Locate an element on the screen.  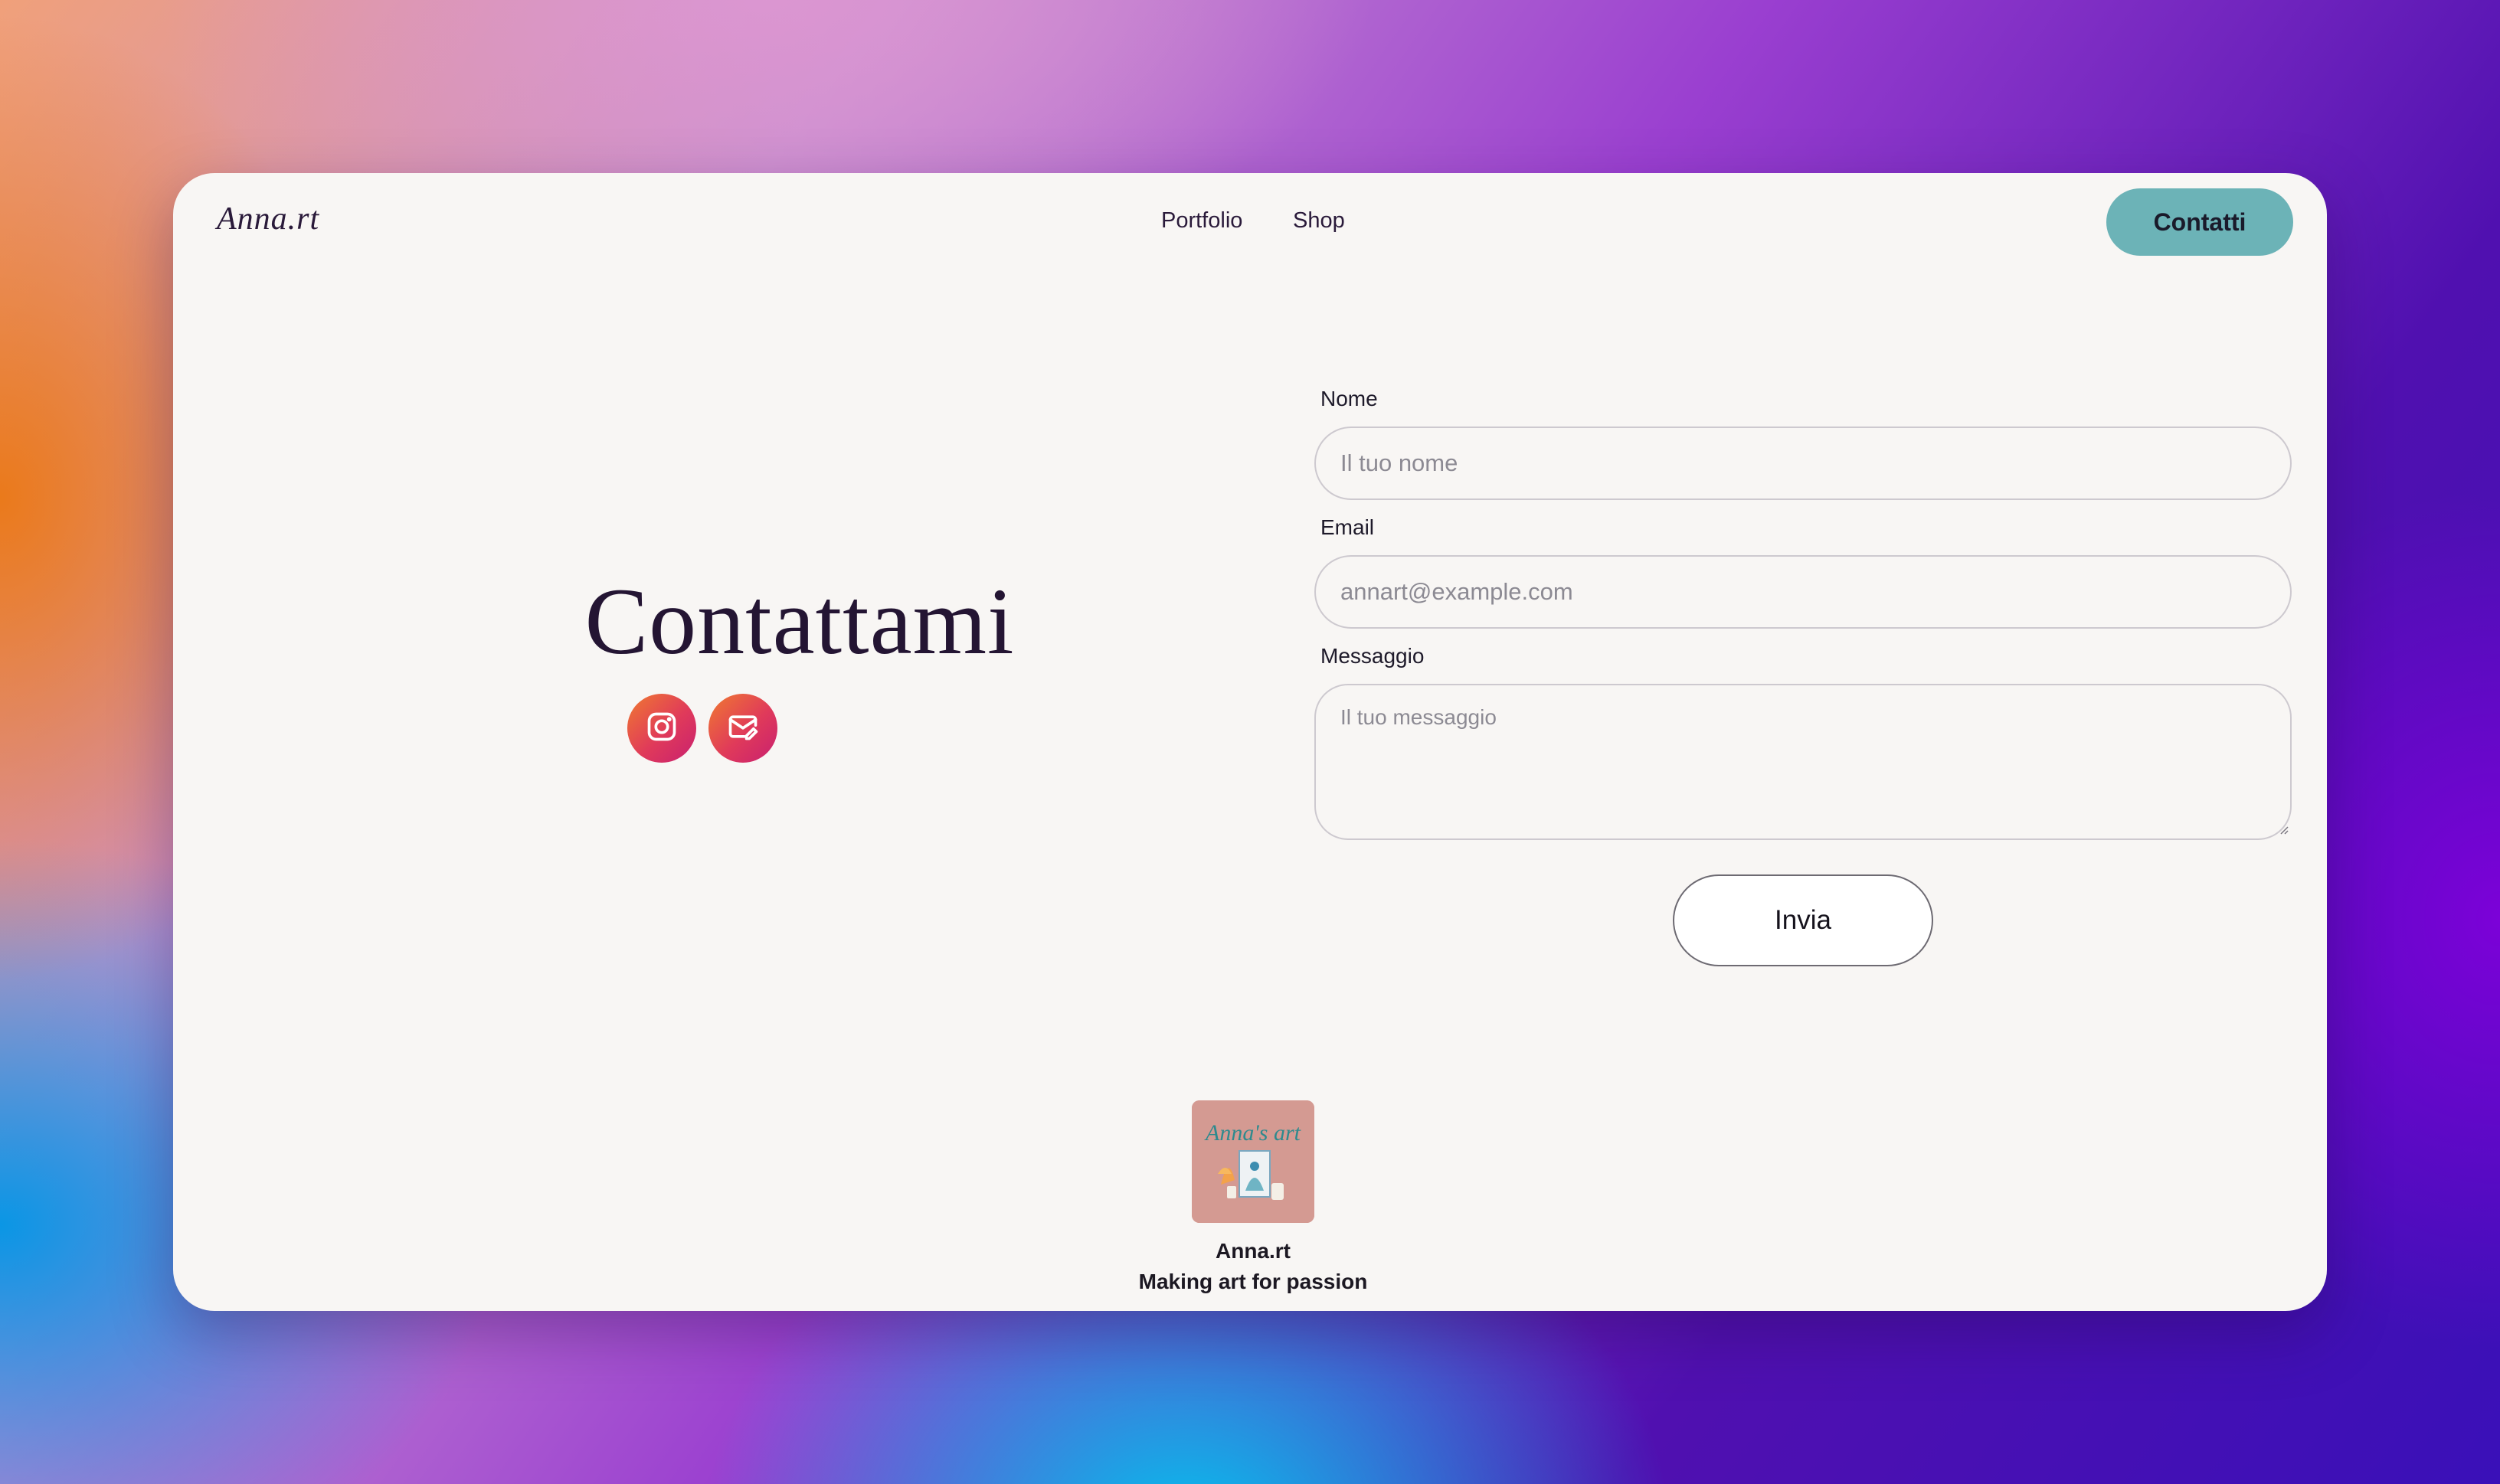
nav-link-portfolio: Portfolio is located at coordinates (1201, 221).